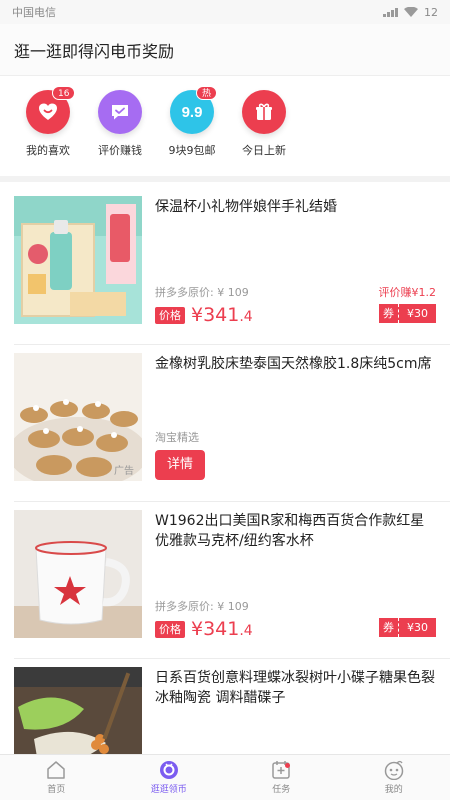 The height and width of the screenshot is (800, 450). What do you see at coordinates (393, 770) in the screenshot?
I see `profile-icon` at bounding box center [393, 770].